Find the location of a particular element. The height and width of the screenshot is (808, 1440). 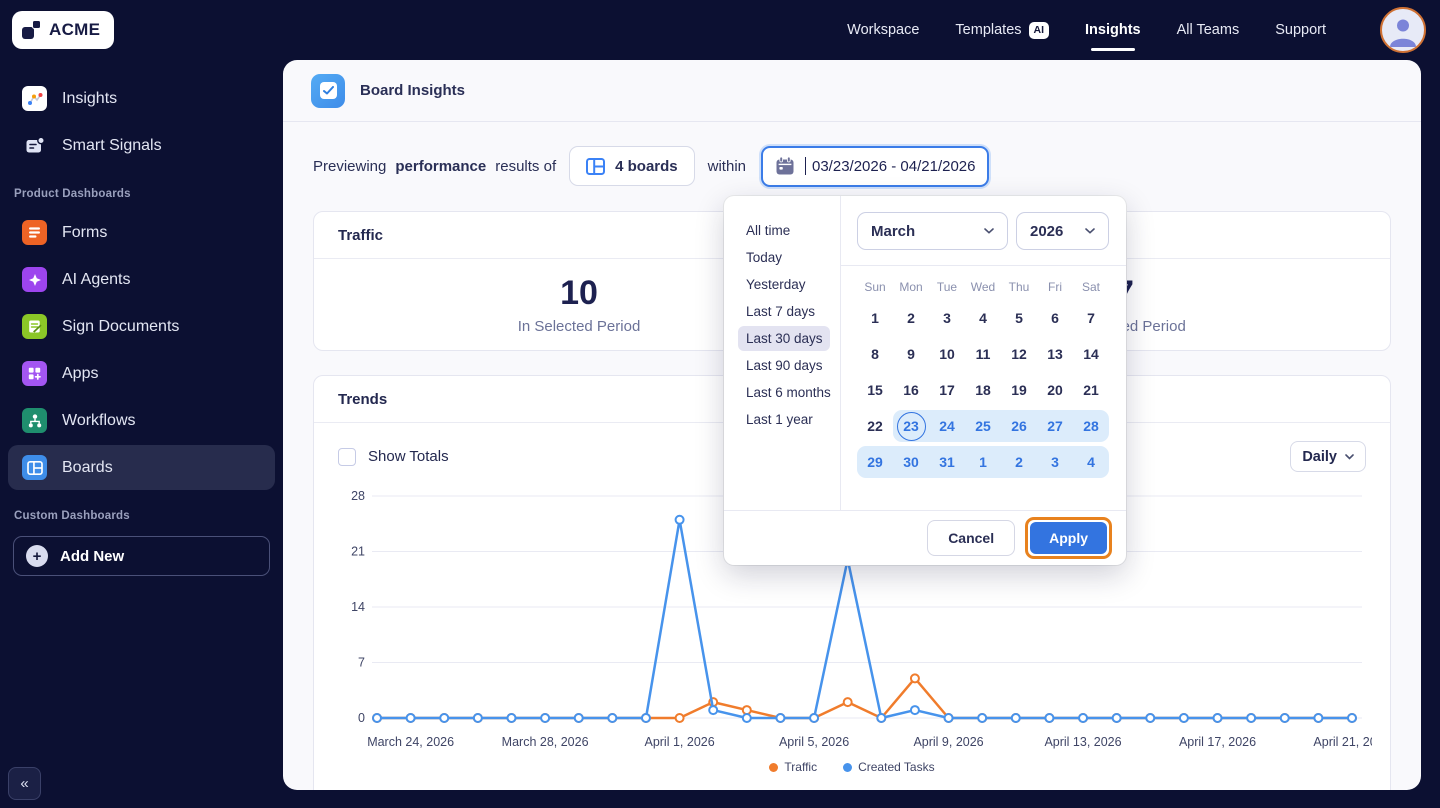

apply-button: Apply is located at coordinates (1068, 538).